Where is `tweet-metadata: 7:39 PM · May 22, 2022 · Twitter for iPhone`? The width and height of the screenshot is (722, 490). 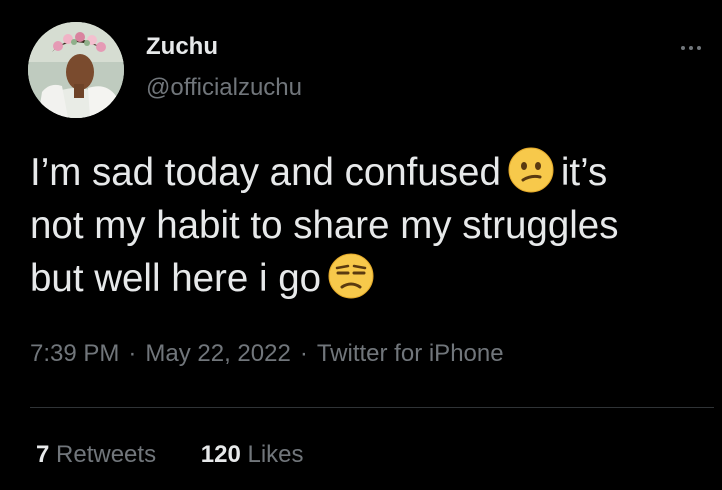 tweet-metadata: 7:39 PM · May 22, 2022 · Twitter for iPhone is located at coordinates (267, 354).